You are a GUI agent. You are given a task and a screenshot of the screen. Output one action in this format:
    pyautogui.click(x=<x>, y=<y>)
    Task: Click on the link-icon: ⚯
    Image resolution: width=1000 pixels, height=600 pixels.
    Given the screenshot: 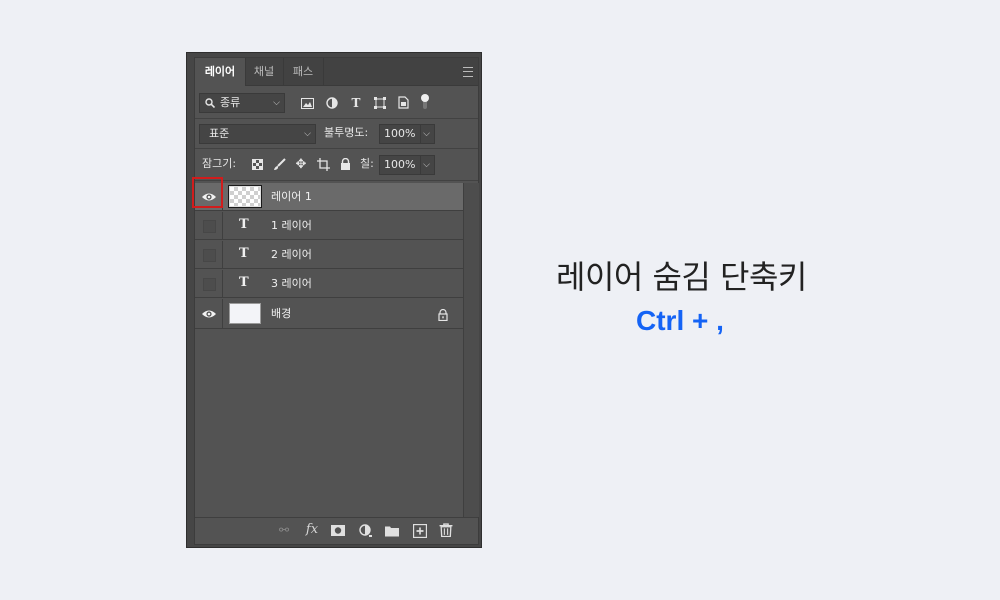 What is the action you would take?
    pyautogui.click(x=284, y=530)
    